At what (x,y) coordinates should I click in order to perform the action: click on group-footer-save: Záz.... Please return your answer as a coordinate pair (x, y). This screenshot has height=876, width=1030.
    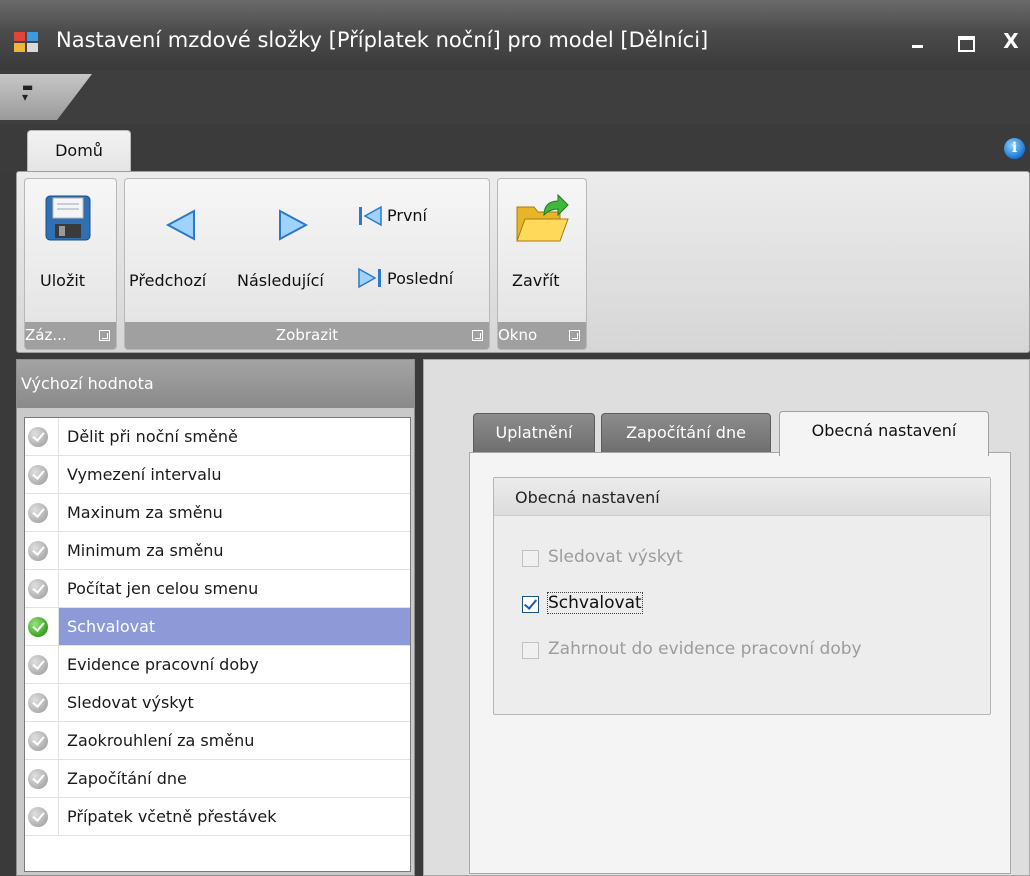
    Looking at the image, I should click on (70, 335).